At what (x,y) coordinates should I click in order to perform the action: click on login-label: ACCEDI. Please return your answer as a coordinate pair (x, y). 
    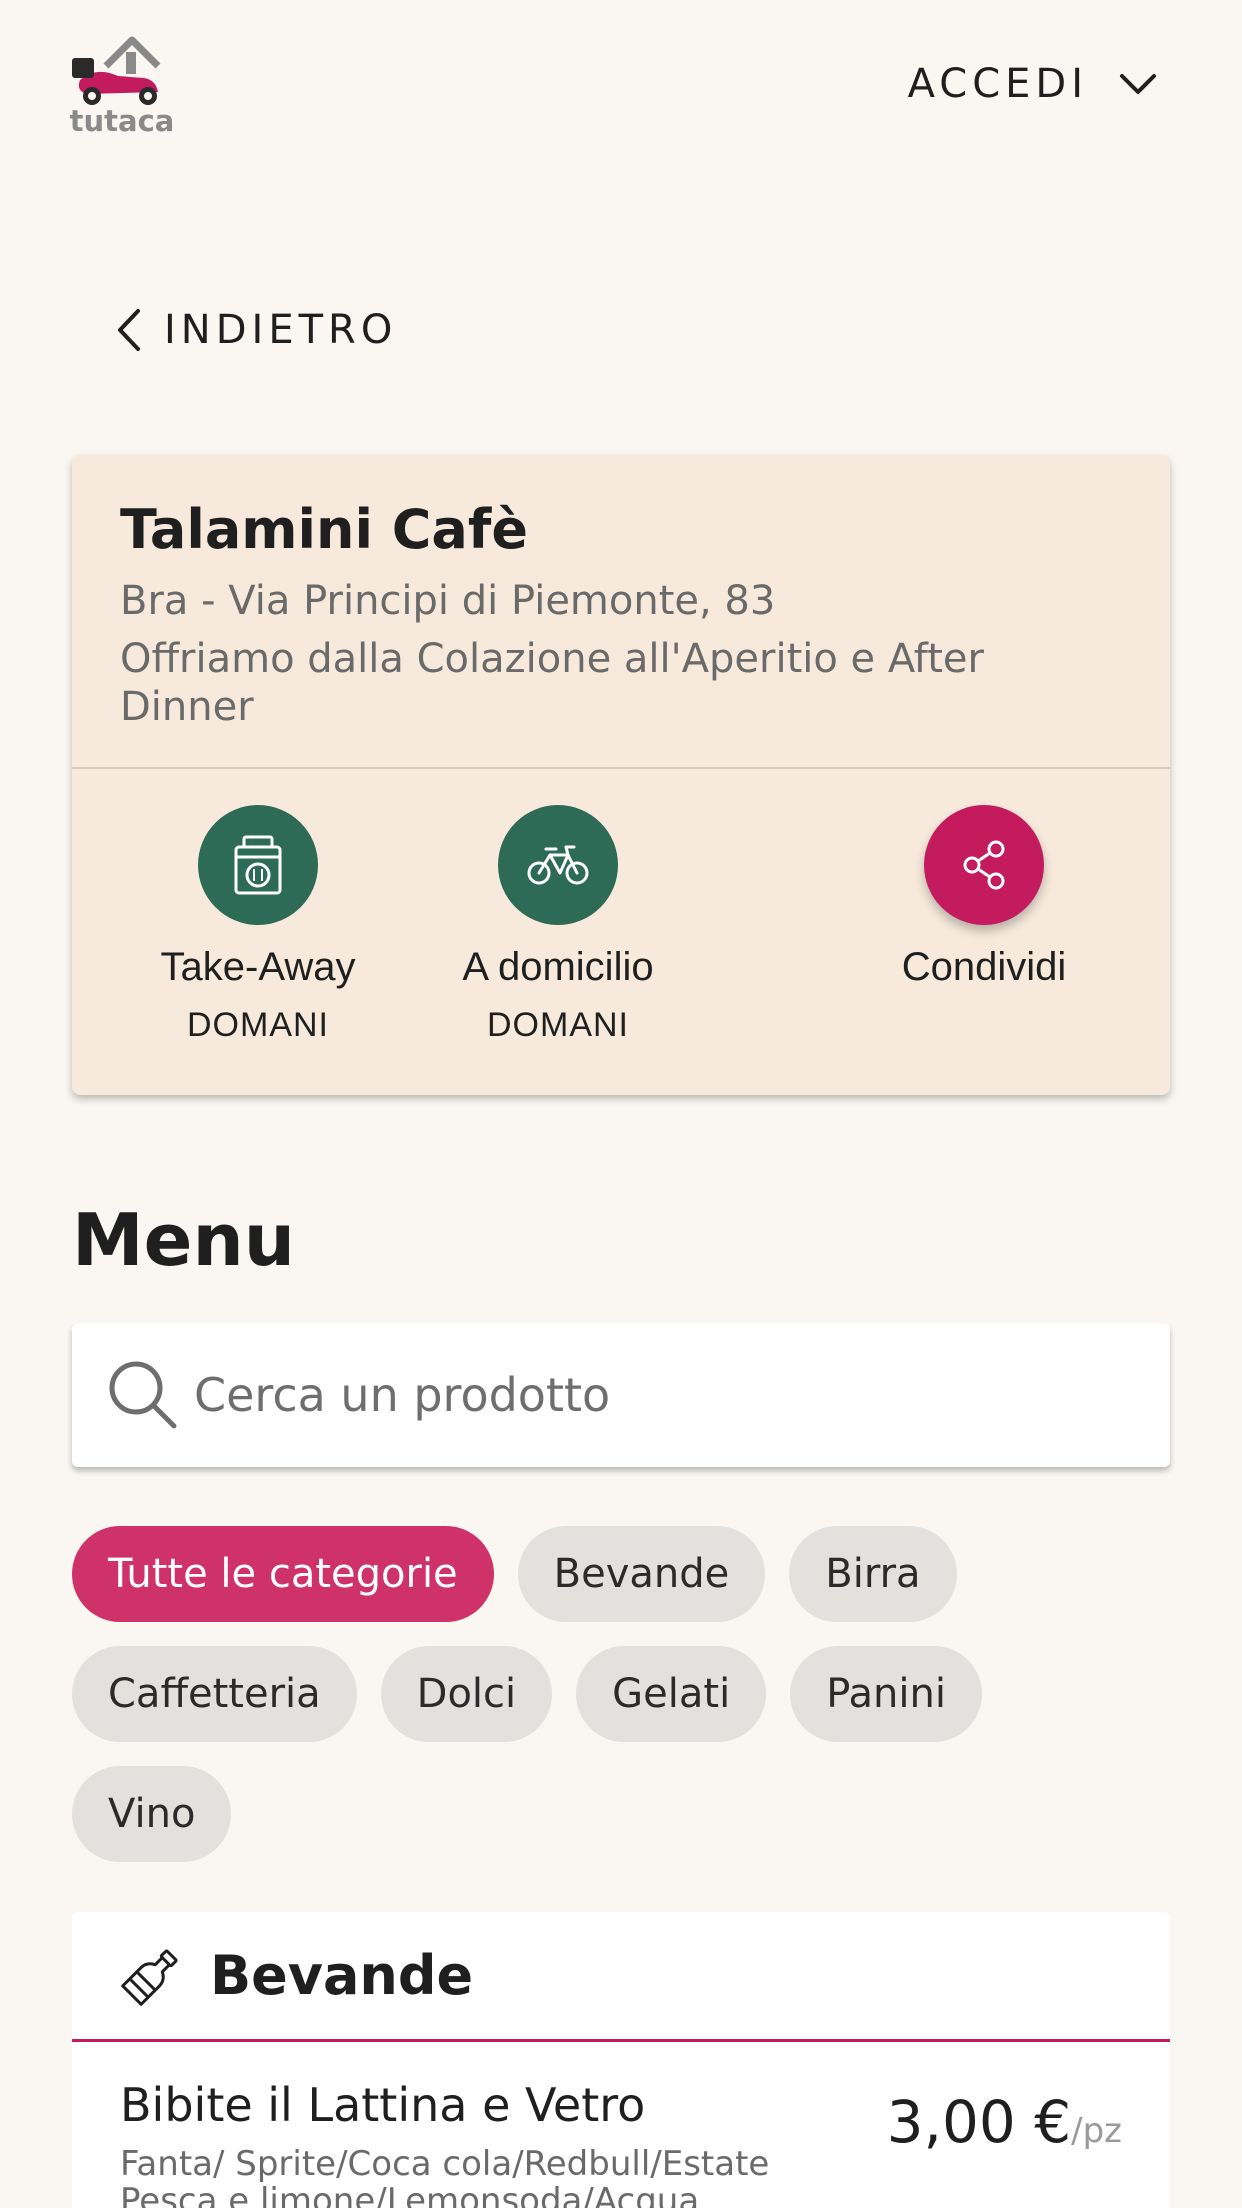
    Looking at the image, I should click on (997, 84).